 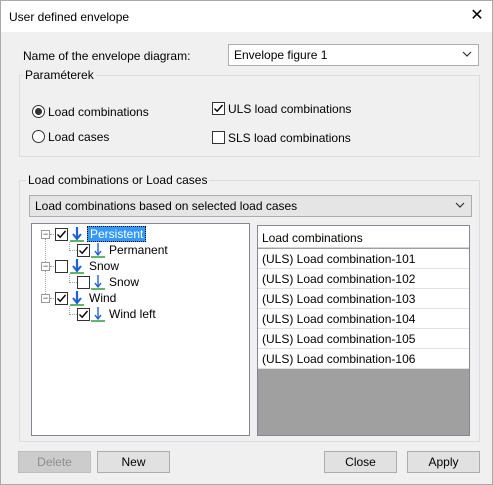 What do you see at coordinates (107, 56) in the screenshot?
I see `envelope-name-label: Name of the envelope diagram:` at bounding box center [107, 56].